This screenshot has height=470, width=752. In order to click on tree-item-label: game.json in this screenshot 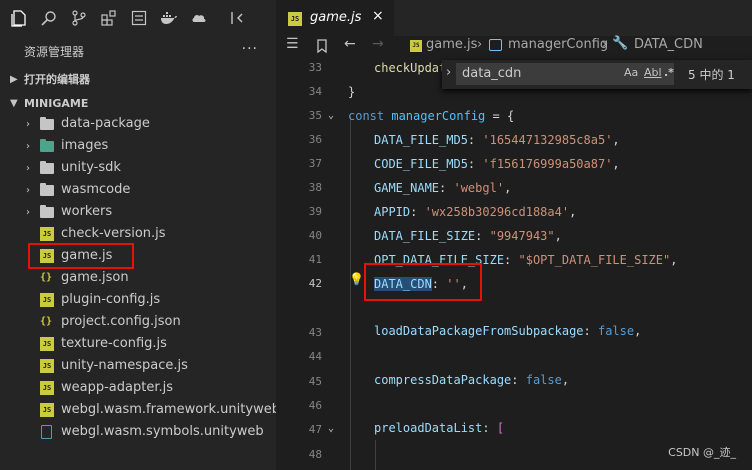, I will do `click(95, 277)`.